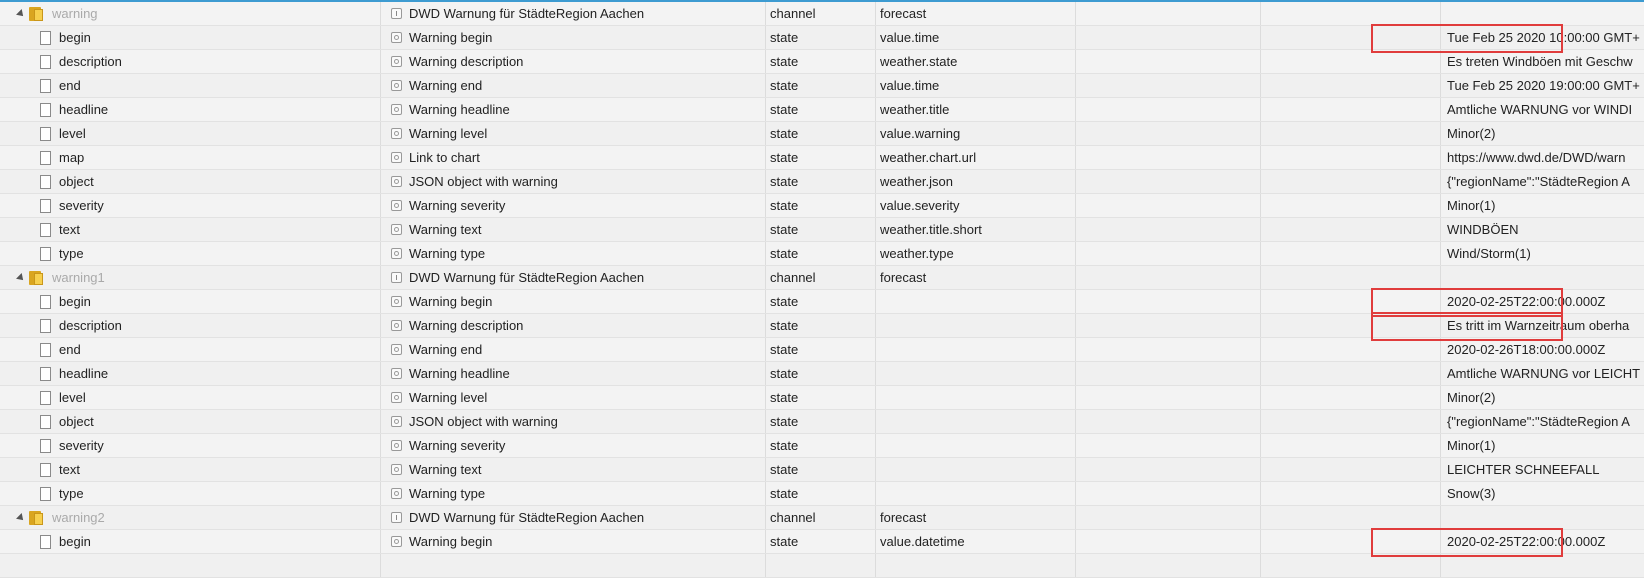 The height and width of the screenshot is (582, 1644). What do you see at coordinates (527, 277) in the screenshot?
I see `object-title: DWD Warnung für StädteRegion Aachen` at bounding box center [527, 277].